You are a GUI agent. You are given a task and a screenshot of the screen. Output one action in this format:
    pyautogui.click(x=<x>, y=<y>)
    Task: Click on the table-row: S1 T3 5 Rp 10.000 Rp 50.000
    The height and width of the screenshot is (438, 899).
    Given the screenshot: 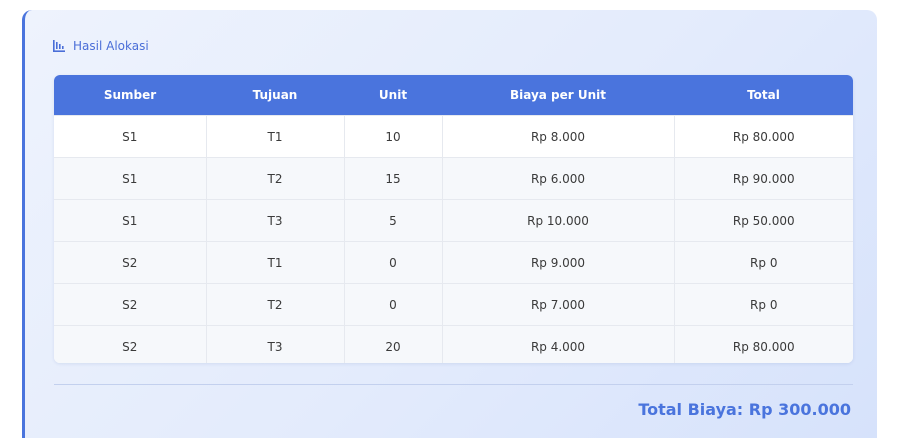 What is the action you would take?
    pyautogui.click(x=453, y=220)
    